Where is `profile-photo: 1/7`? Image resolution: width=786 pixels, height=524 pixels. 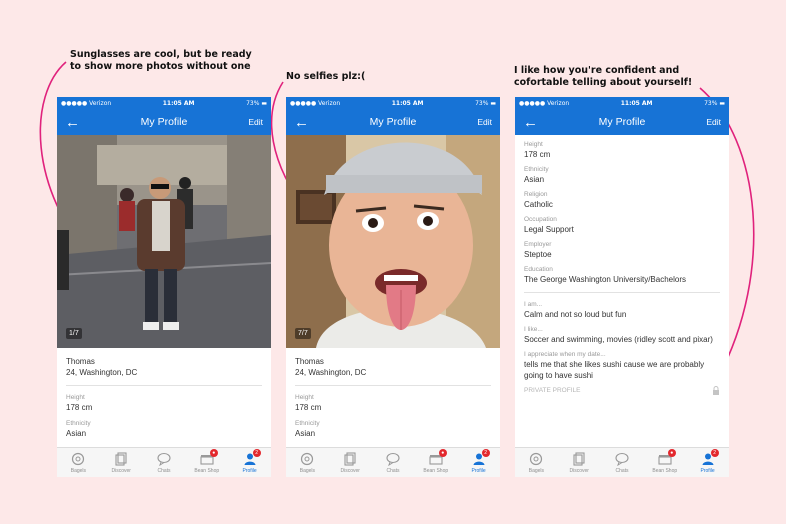 profile-photo: 1/7 is located at coordinates (164, 241).